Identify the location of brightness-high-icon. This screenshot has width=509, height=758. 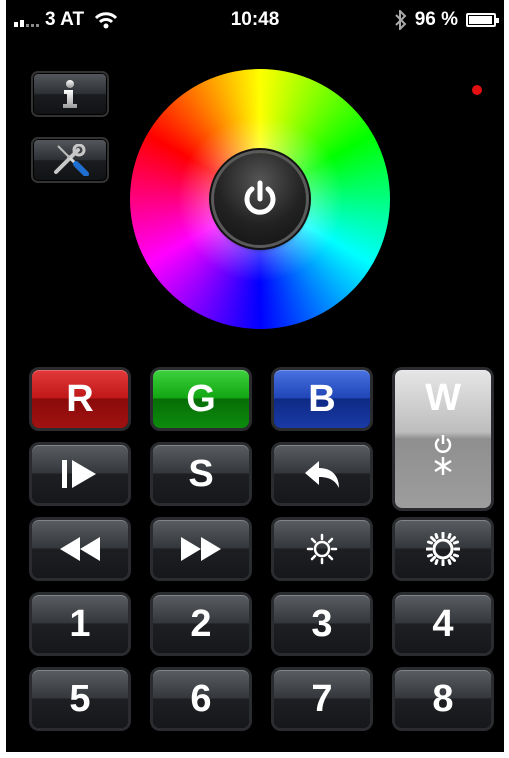
(443, 549).